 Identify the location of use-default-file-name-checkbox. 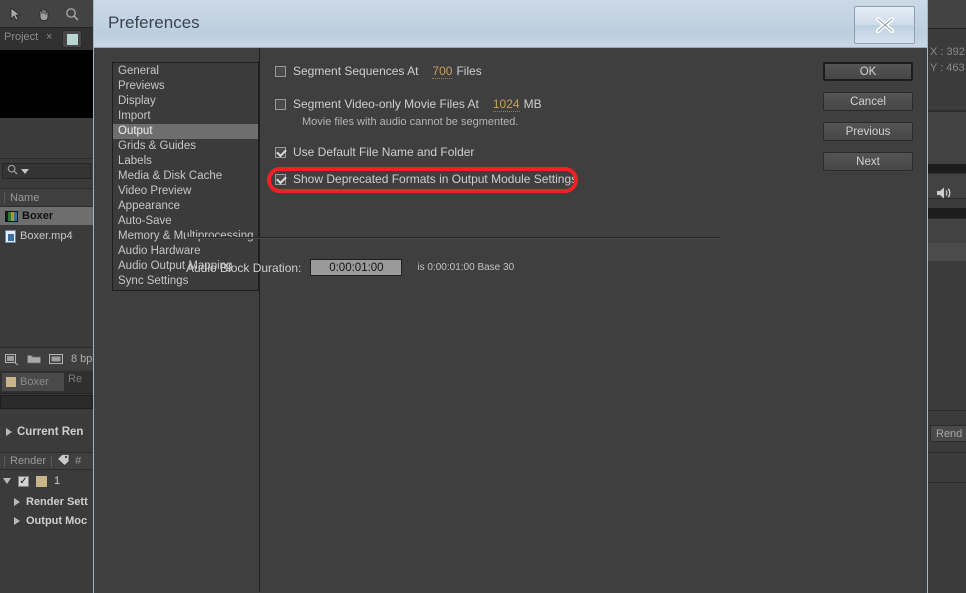
(280, 152).